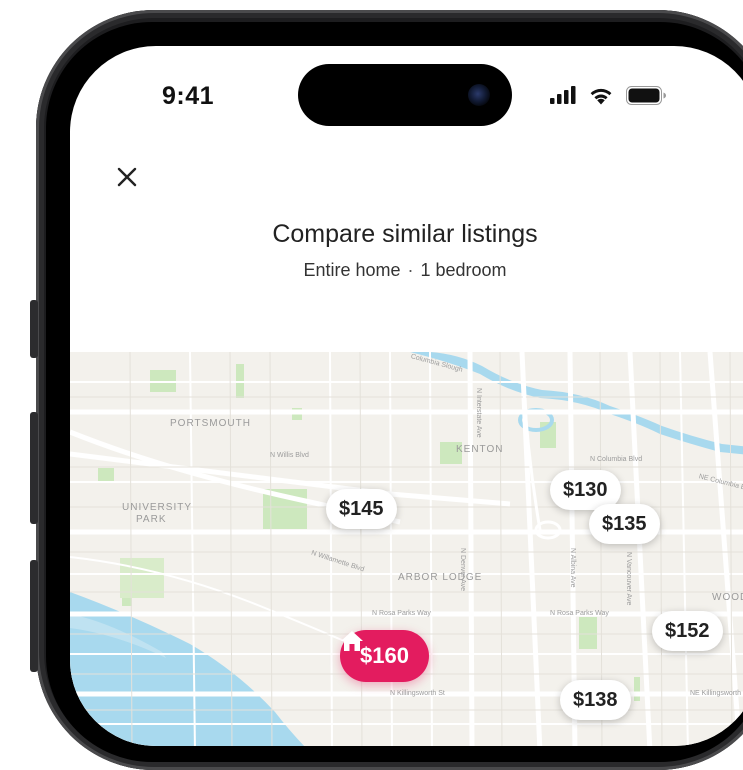 Image resolution: width=743 pixels, height=770 pixels. What do you see at coordinates (157, 507) in the screenshot?
I see `neighborhood-label: UNIVERSITY` at bounding box center [157, 507].